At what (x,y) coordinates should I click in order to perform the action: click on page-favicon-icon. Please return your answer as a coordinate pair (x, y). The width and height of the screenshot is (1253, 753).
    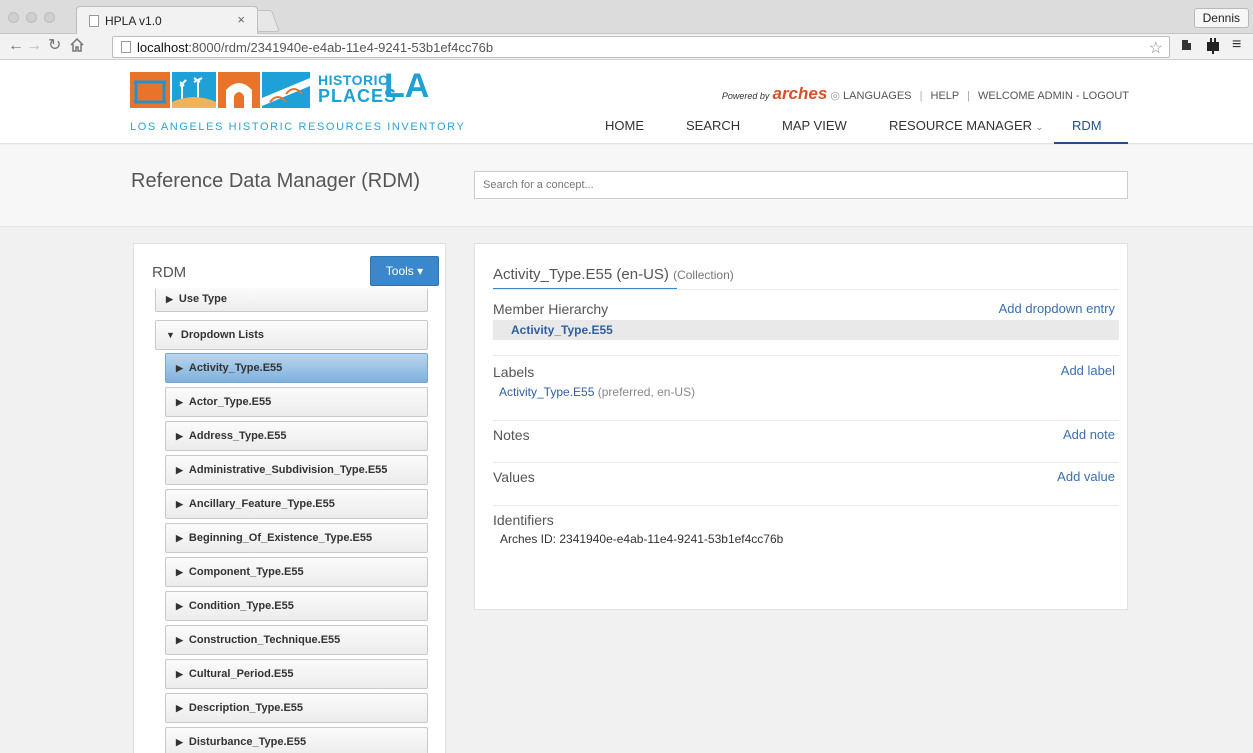
    Looking at the image, I should click on (94, 21).